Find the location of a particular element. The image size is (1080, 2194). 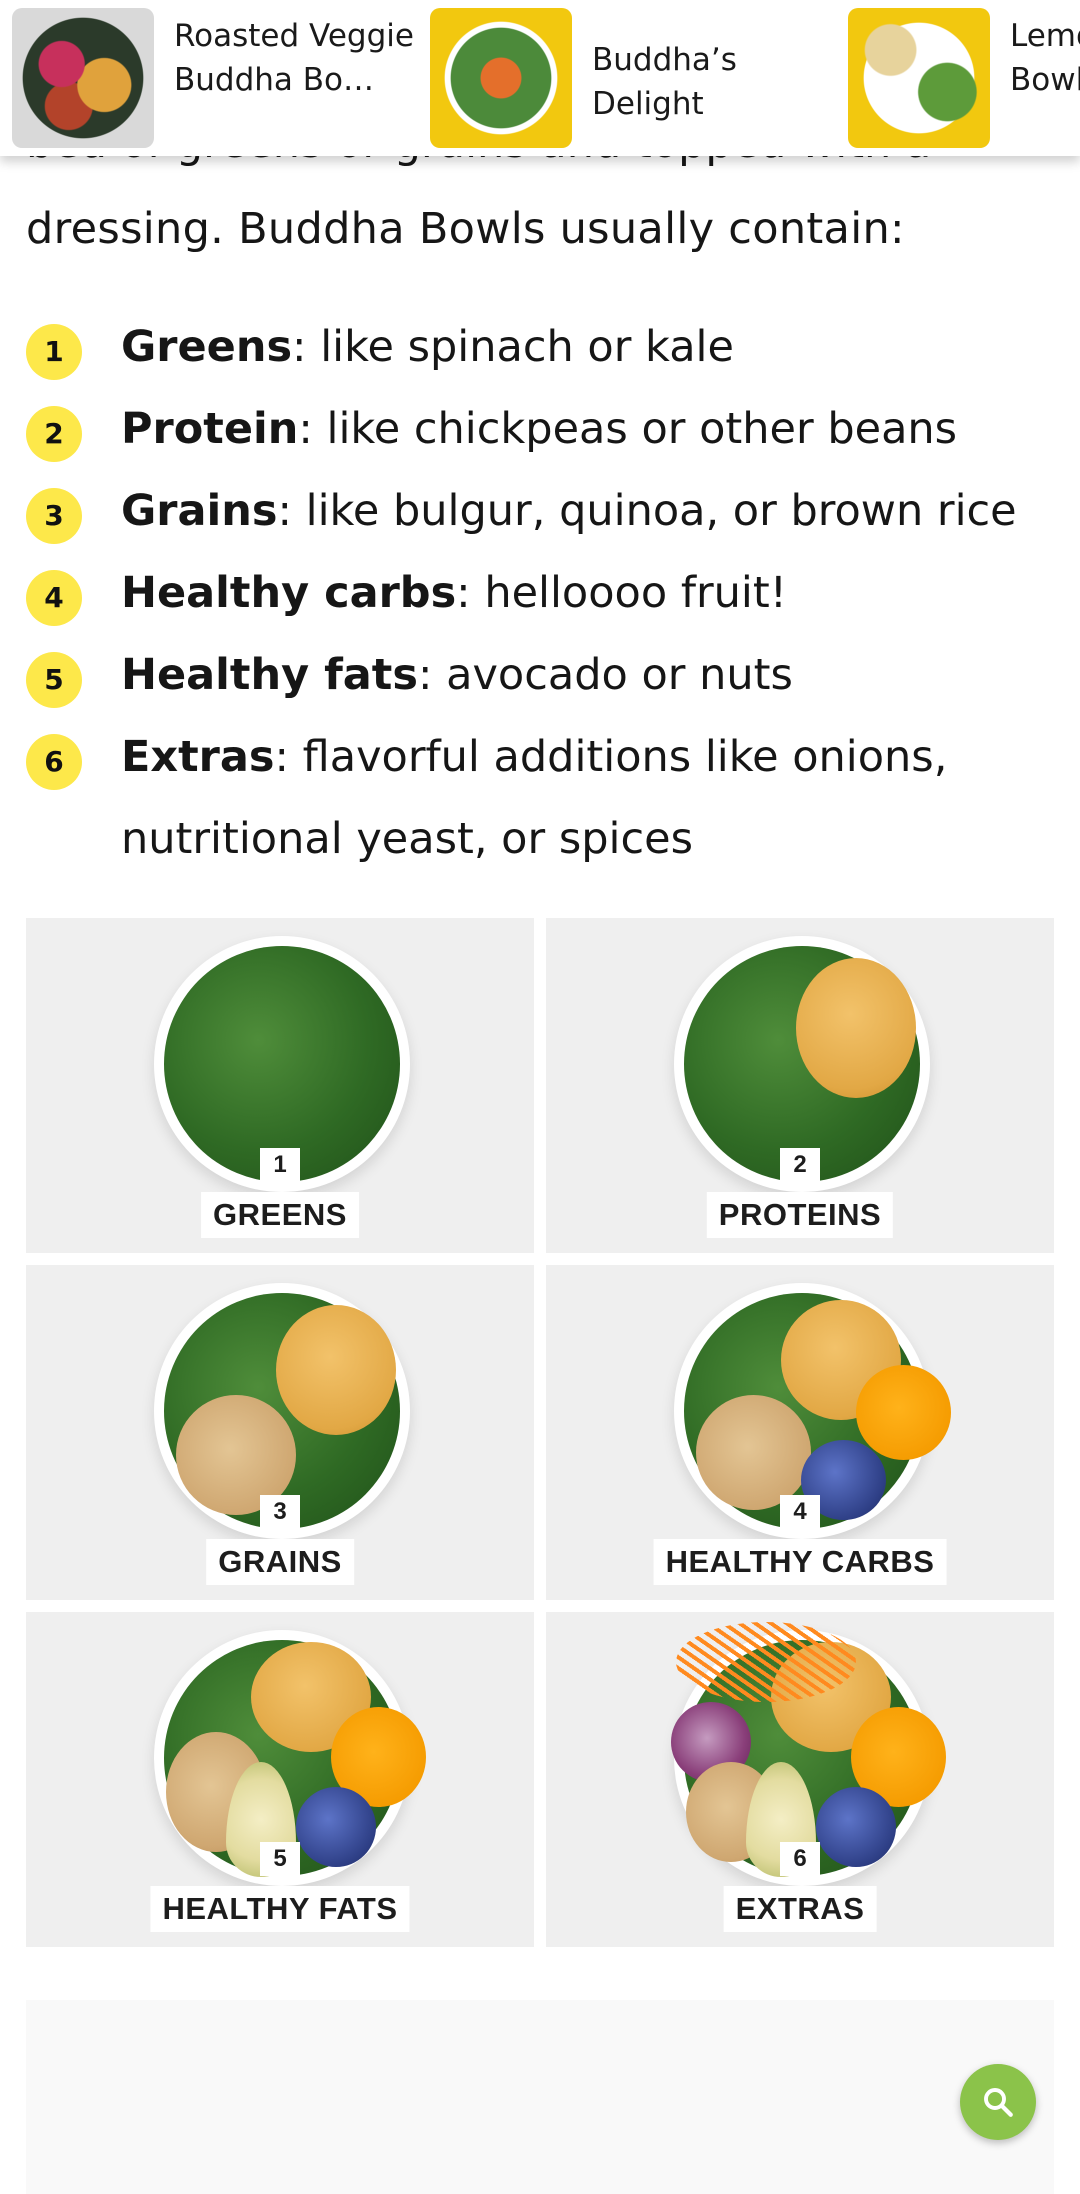

bowl-image-extras: 6 EXTRAS is located at coordinates (800, 1779).